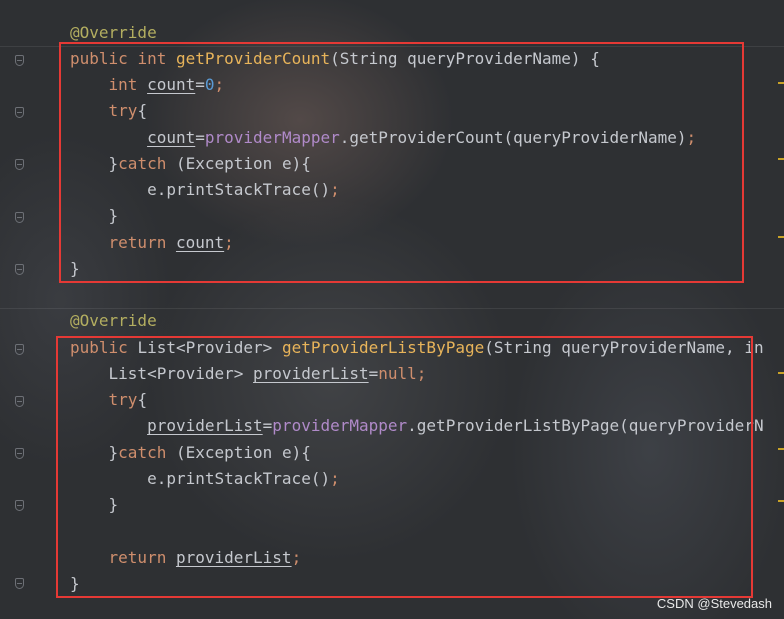 Image resolution: width=784 pixels, height=619 pixels. I want to click on watermark: CSDN @Stevedash, so click(714, 603).